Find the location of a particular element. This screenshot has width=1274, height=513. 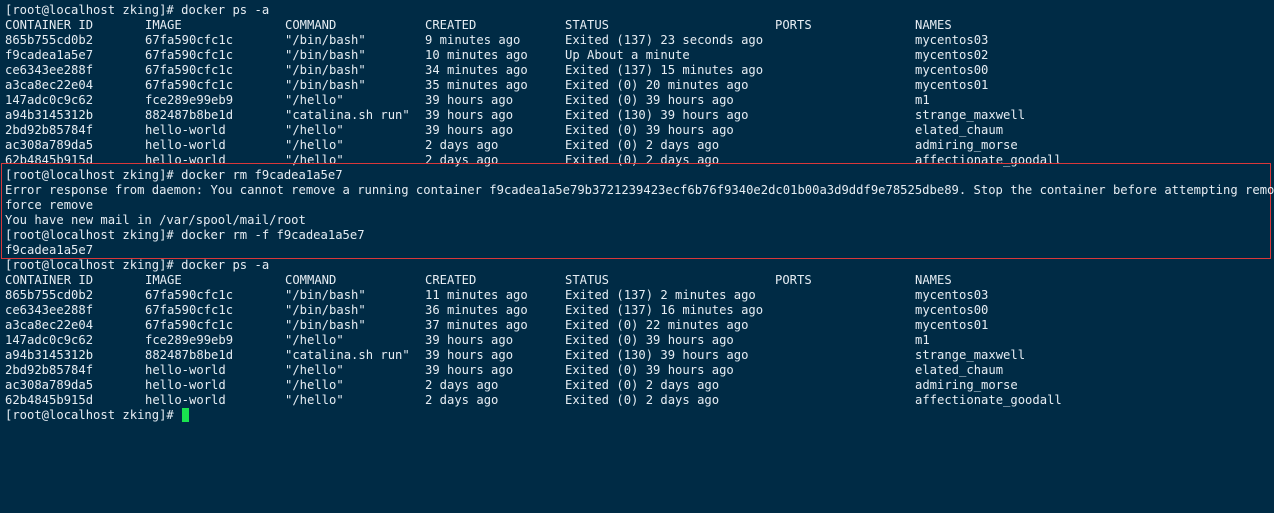

cell-names: elated_chaum is located at coordinates (959, 130).